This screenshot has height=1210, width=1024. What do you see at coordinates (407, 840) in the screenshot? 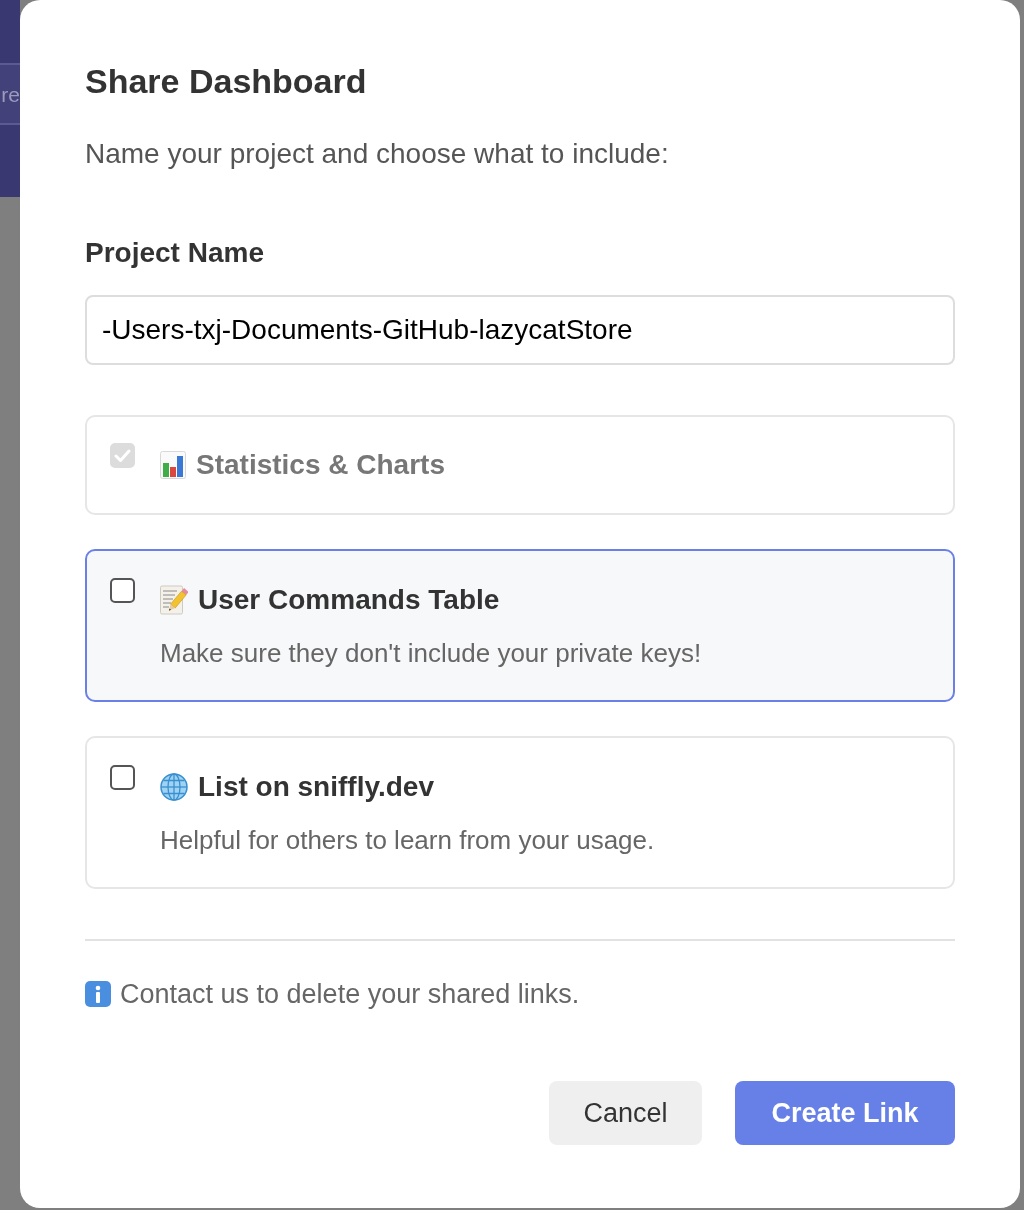
I see `option-description: Helpful for others to learn from your usage.` at bounding box center [407, 840].